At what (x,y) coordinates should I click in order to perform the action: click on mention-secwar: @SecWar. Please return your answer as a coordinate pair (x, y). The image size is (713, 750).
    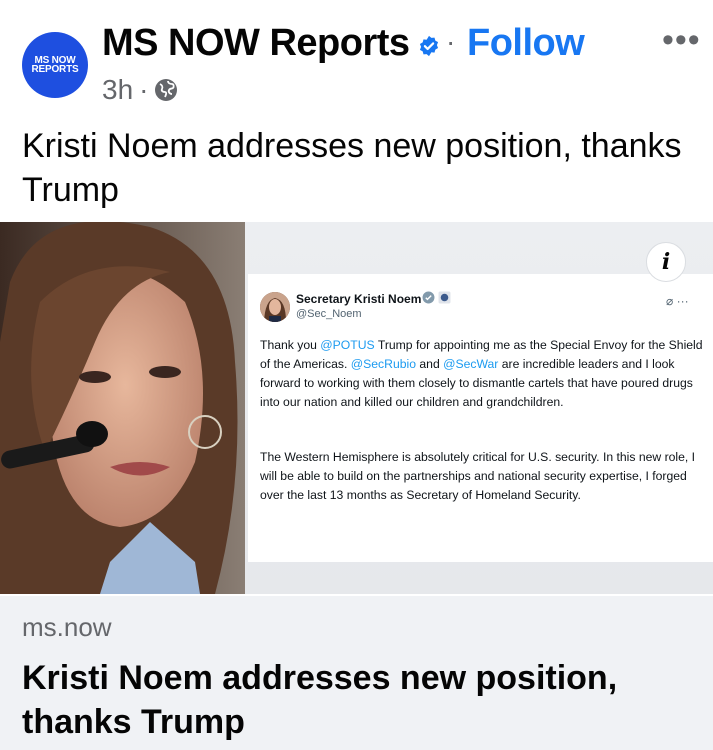
    Looking at the image, I should click on (471, 364).